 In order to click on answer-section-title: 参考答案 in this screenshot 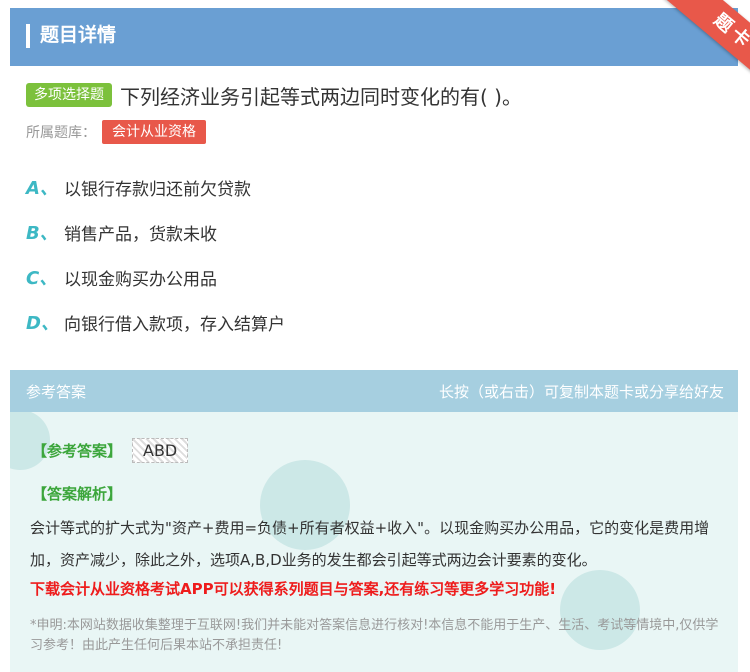, I will do `click(56, 392)`.